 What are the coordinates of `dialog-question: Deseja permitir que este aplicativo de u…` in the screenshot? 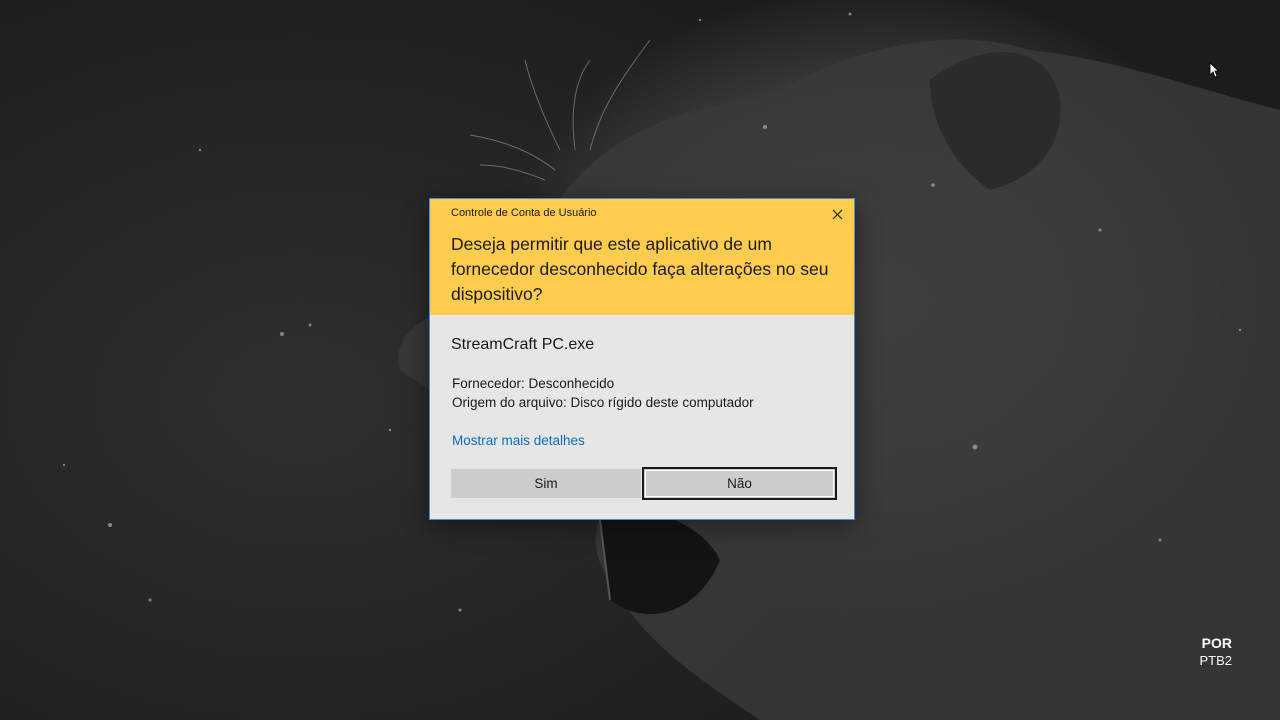 It's located at (640, 269).